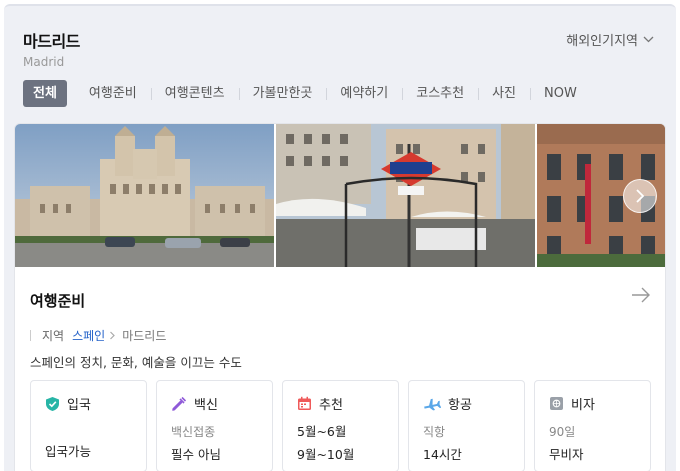  Describe the element at coordinates (51, 41) in the screenshot. I see `page-title: 마드리드` at that location.